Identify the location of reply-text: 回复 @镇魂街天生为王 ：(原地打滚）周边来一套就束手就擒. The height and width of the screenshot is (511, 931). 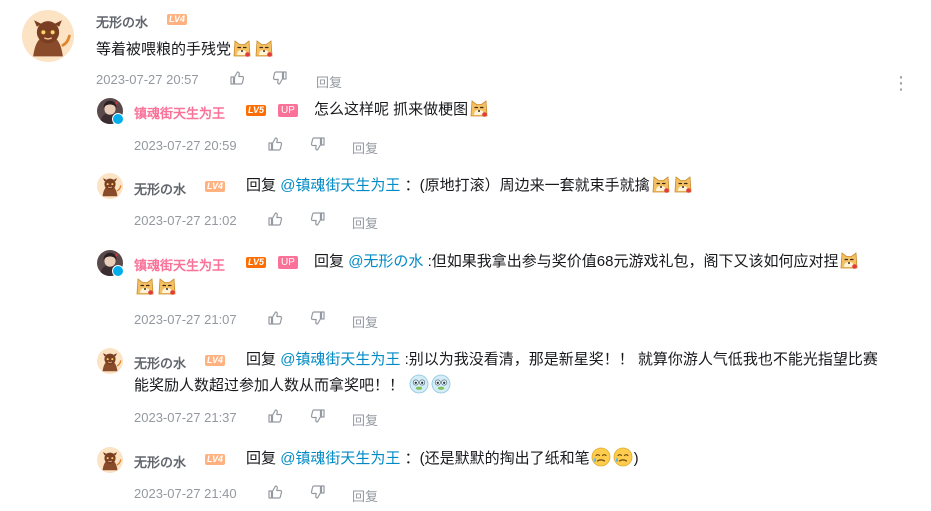
(470, 186).